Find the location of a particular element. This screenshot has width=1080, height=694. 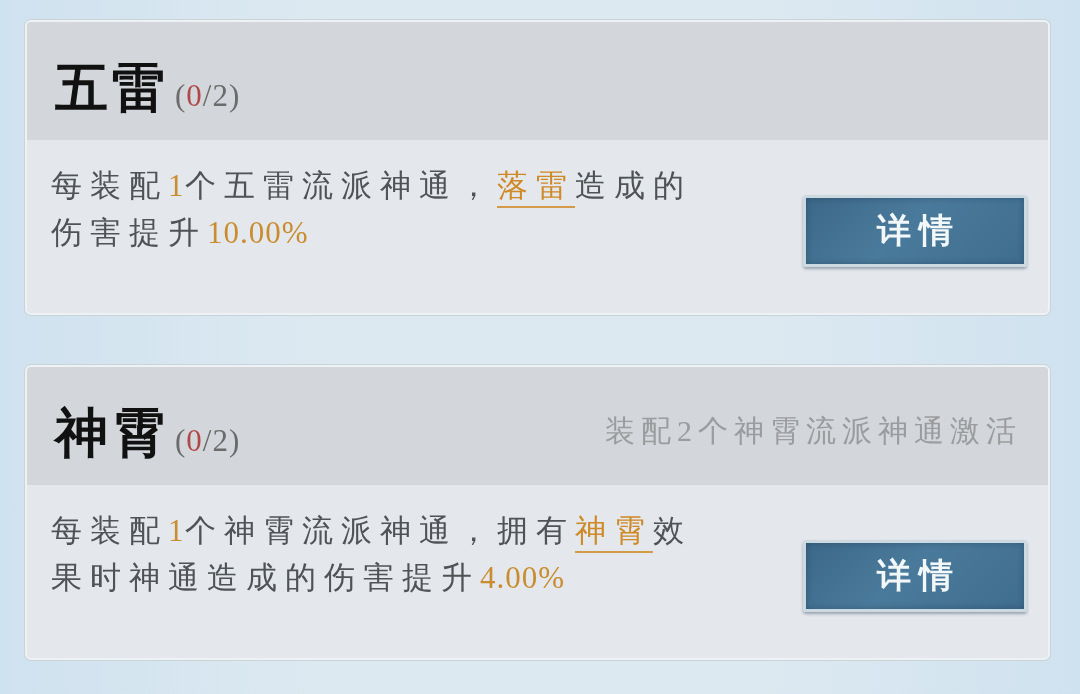

bonus-description: 每装配 1个五雷流派神通，落雷 造成的 伤害提升 10.00% is located at coordinates (372, 209).